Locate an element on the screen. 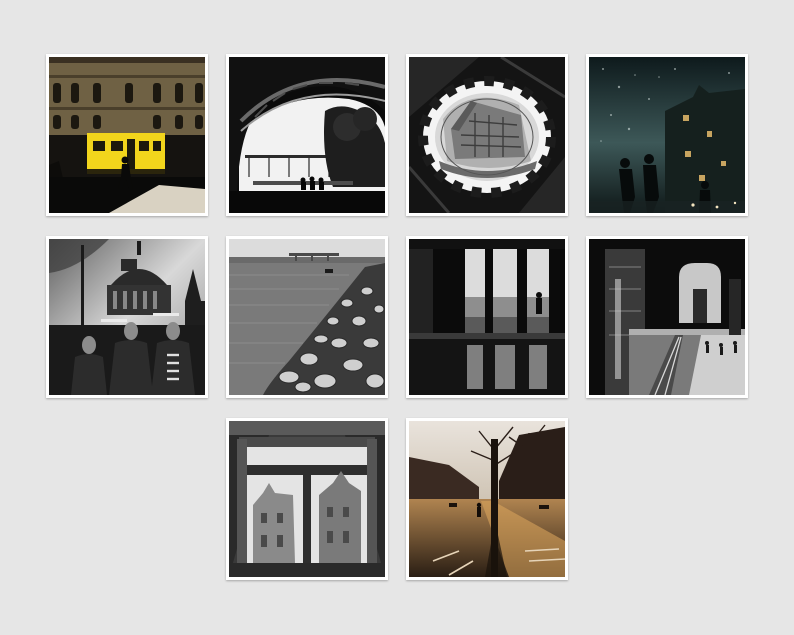  photo-glass-doors is located at coordinates (487, 317).